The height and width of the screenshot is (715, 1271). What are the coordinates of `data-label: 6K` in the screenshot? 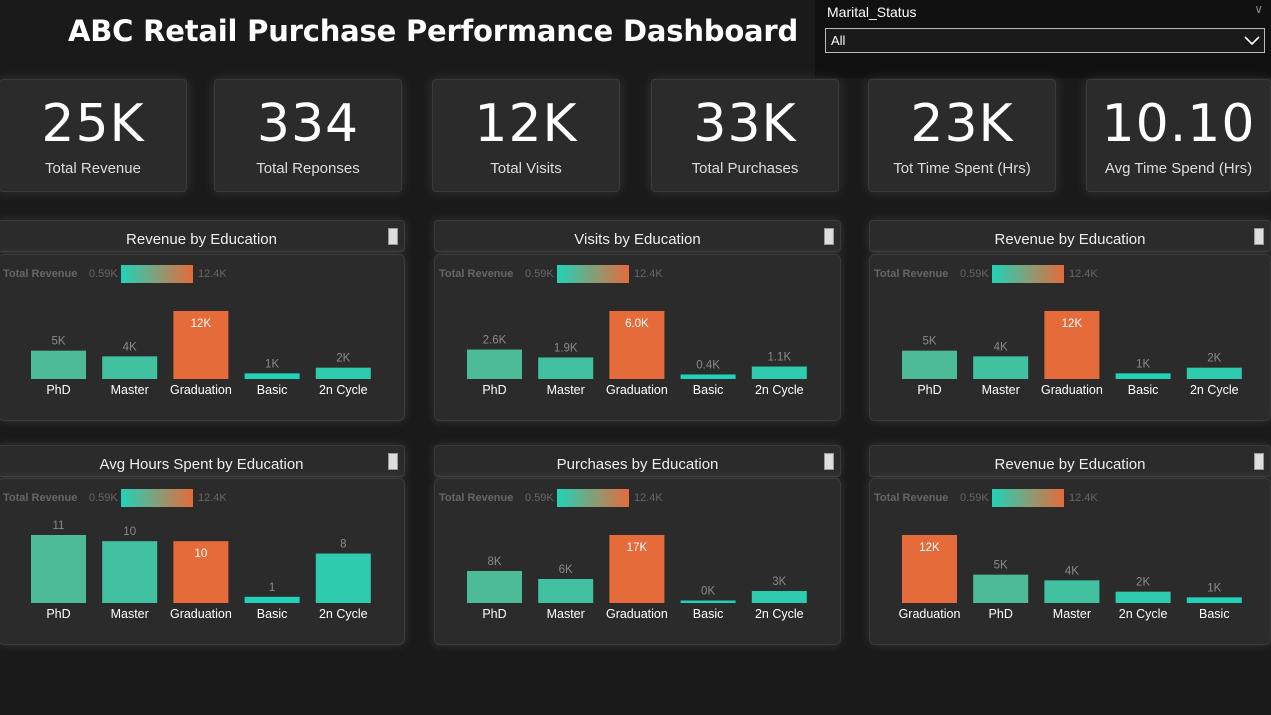 It's located at (566, 570).